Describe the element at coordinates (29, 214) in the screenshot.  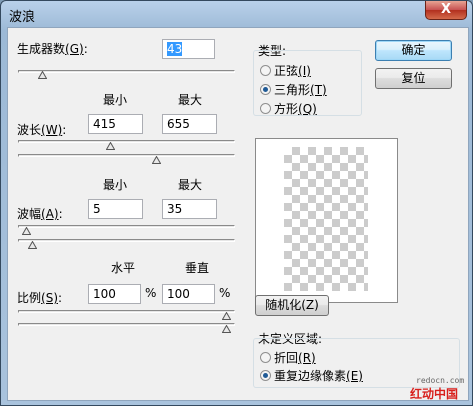
I see `amplitude-label-text: 波幅` at that location.